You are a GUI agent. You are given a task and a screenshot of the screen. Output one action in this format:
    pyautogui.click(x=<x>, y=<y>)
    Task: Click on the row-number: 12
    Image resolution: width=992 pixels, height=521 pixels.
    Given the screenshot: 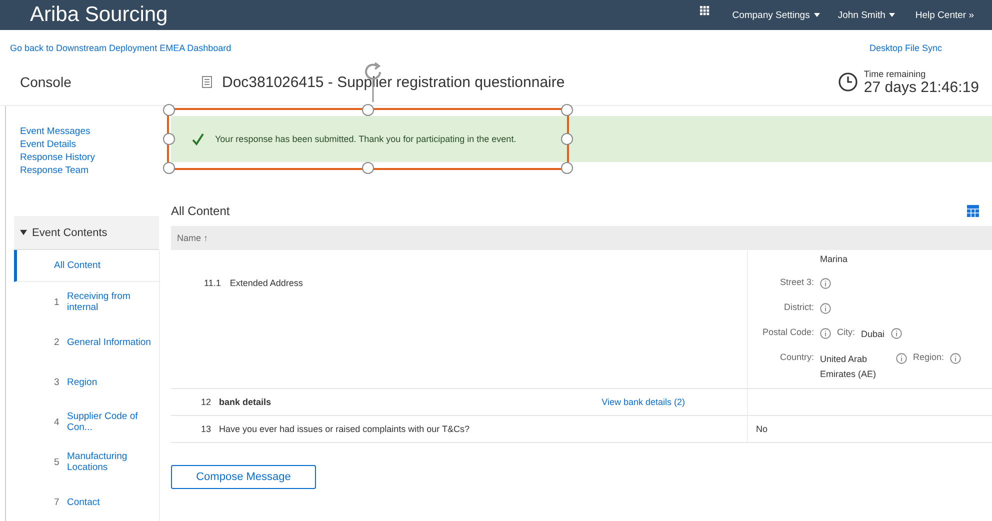 What is the action you would take?
    pyautogui.click(x=206, y=402)
    